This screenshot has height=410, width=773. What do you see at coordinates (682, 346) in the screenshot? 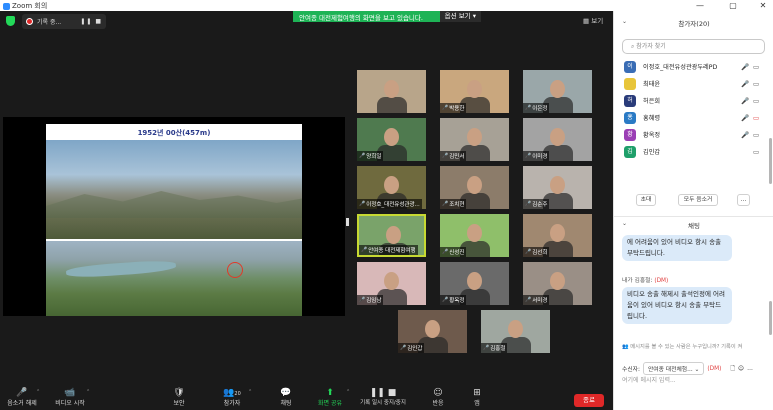
I see `chat-visibility-info: 👥 메시지를 볼 수 있는 사람은 누구입니까? 기록이 켜` at bounding box center [682, 346].